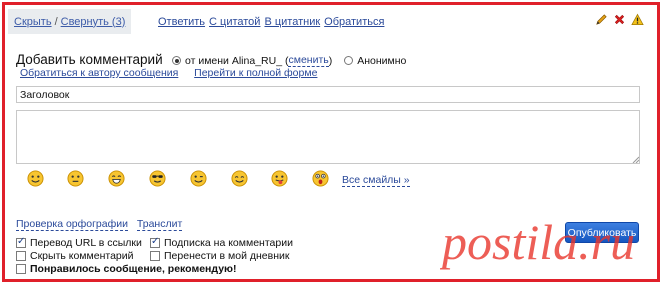 The height and width of the screenshot is (282, 660). I want to click on option-hide-comment: Скрыть комментарий, so click(75, 256).